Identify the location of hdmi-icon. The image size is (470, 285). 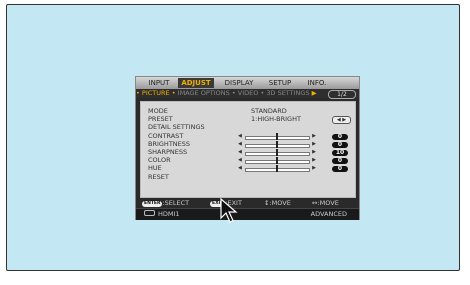
(149, 213).